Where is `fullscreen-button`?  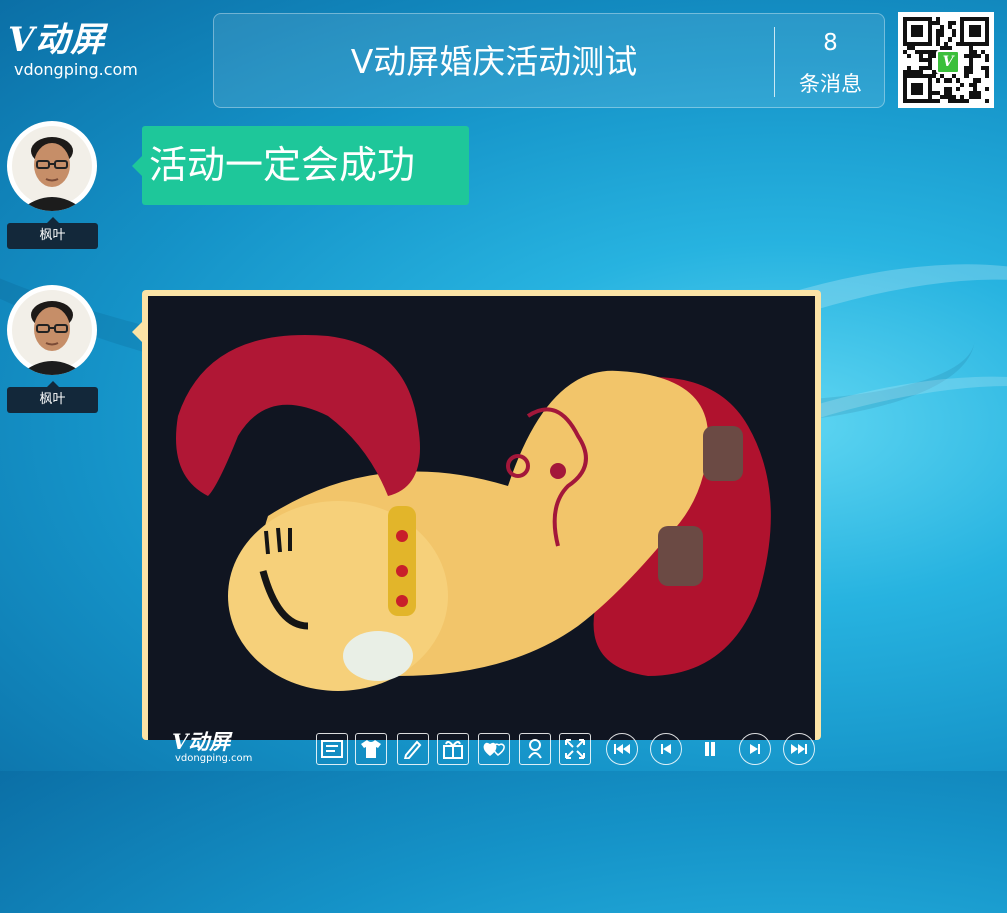 fullscreen-button is located at coordinates (575, 749).